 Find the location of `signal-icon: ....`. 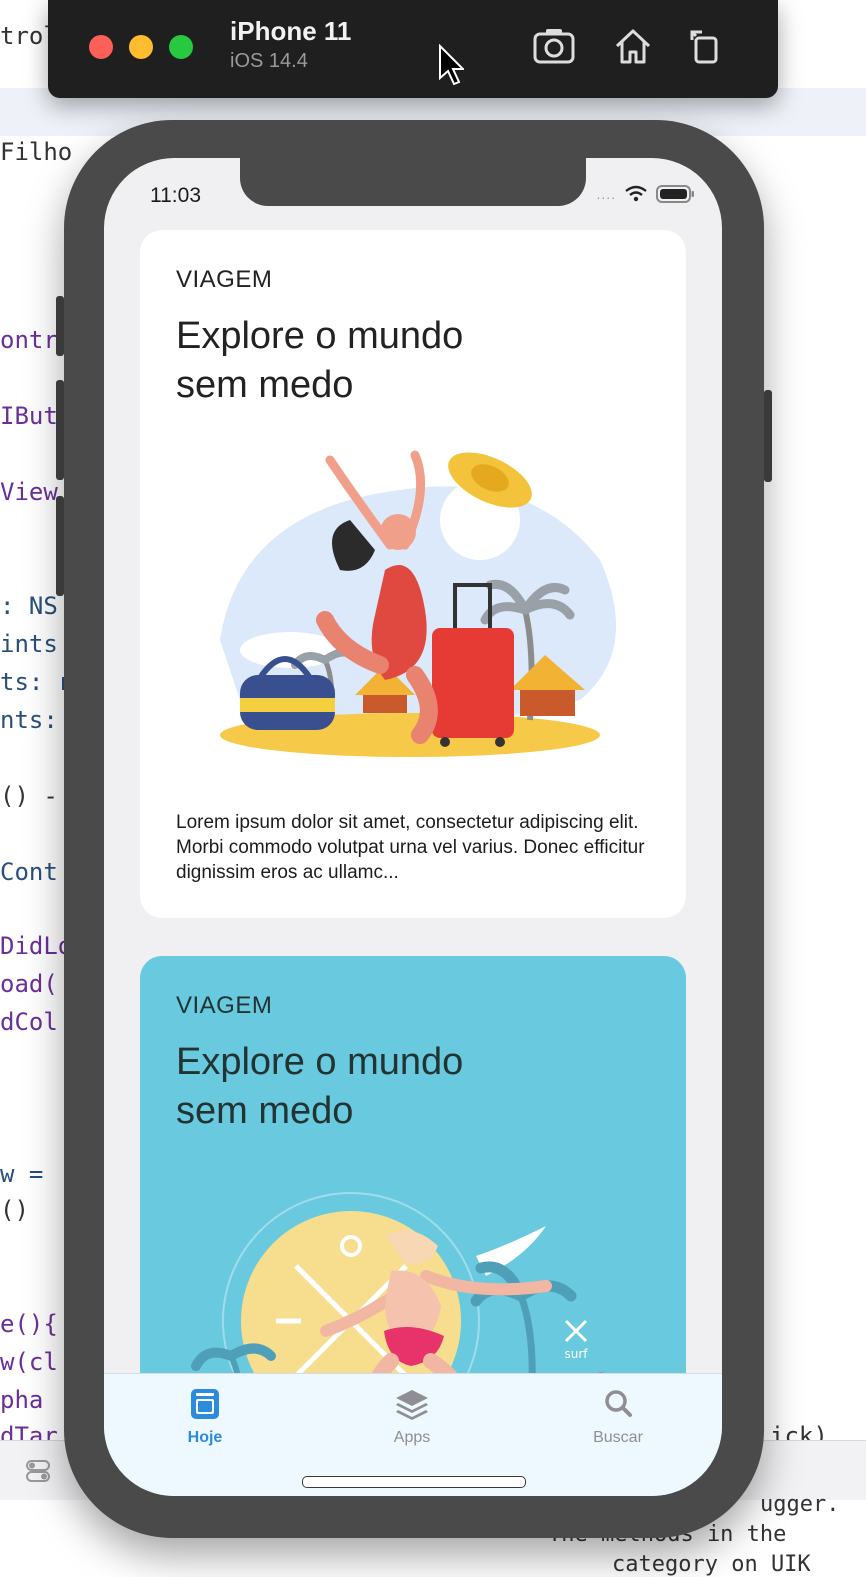

signal-icon: .... is located at coordinates (606, 194).